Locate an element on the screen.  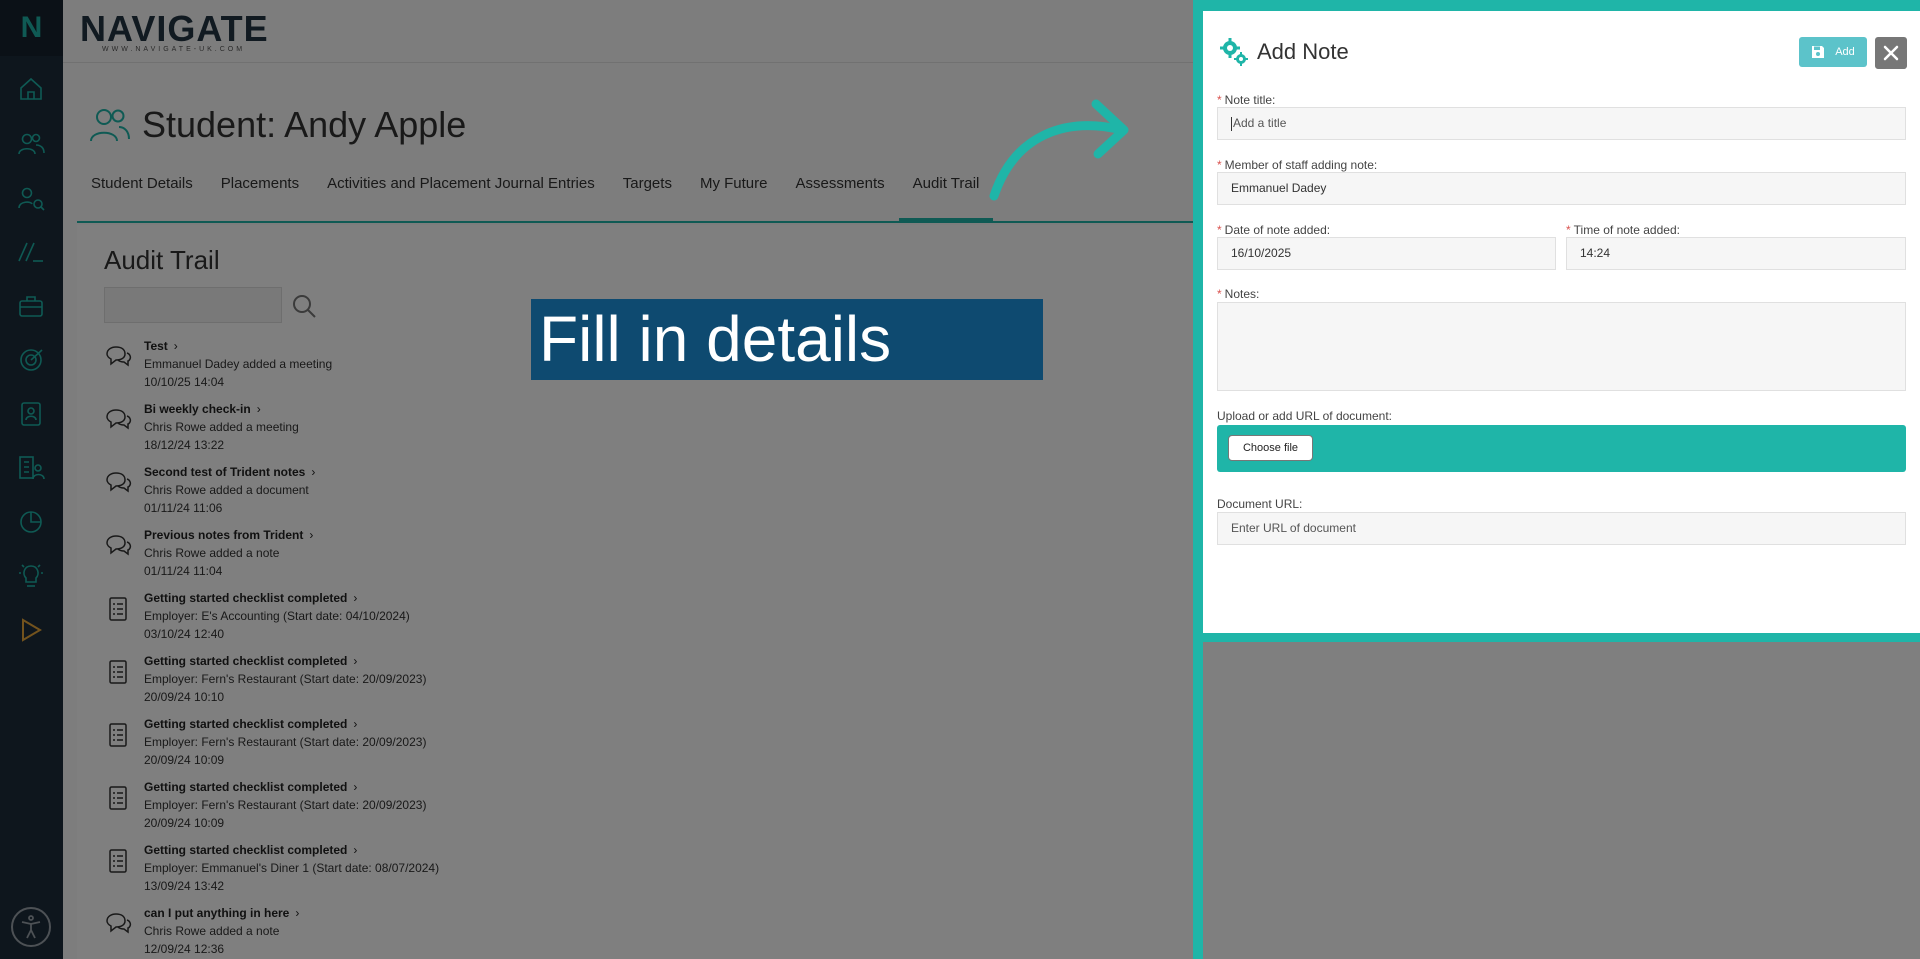
tutorial-callout: Fill in details is located at coordinates (787, 339).